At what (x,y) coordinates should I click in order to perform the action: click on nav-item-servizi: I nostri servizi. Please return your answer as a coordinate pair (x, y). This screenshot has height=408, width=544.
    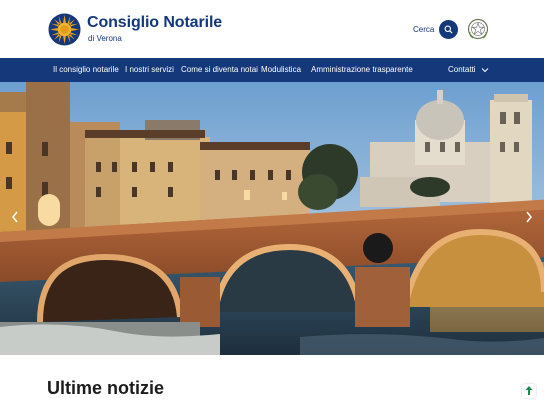
    Looking at the image, I should click on (149, 69).